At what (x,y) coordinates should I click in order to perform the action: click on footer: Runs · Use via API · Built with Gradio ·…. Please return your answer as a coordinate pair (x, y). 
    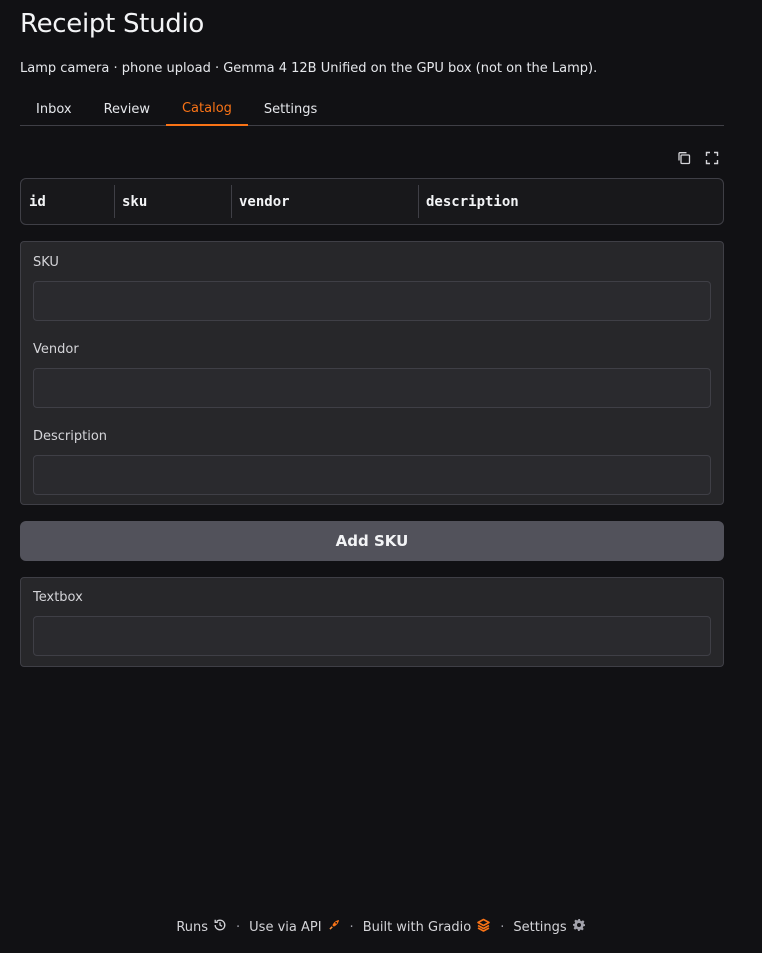
    Looking at the image, I should click on (381, 927).